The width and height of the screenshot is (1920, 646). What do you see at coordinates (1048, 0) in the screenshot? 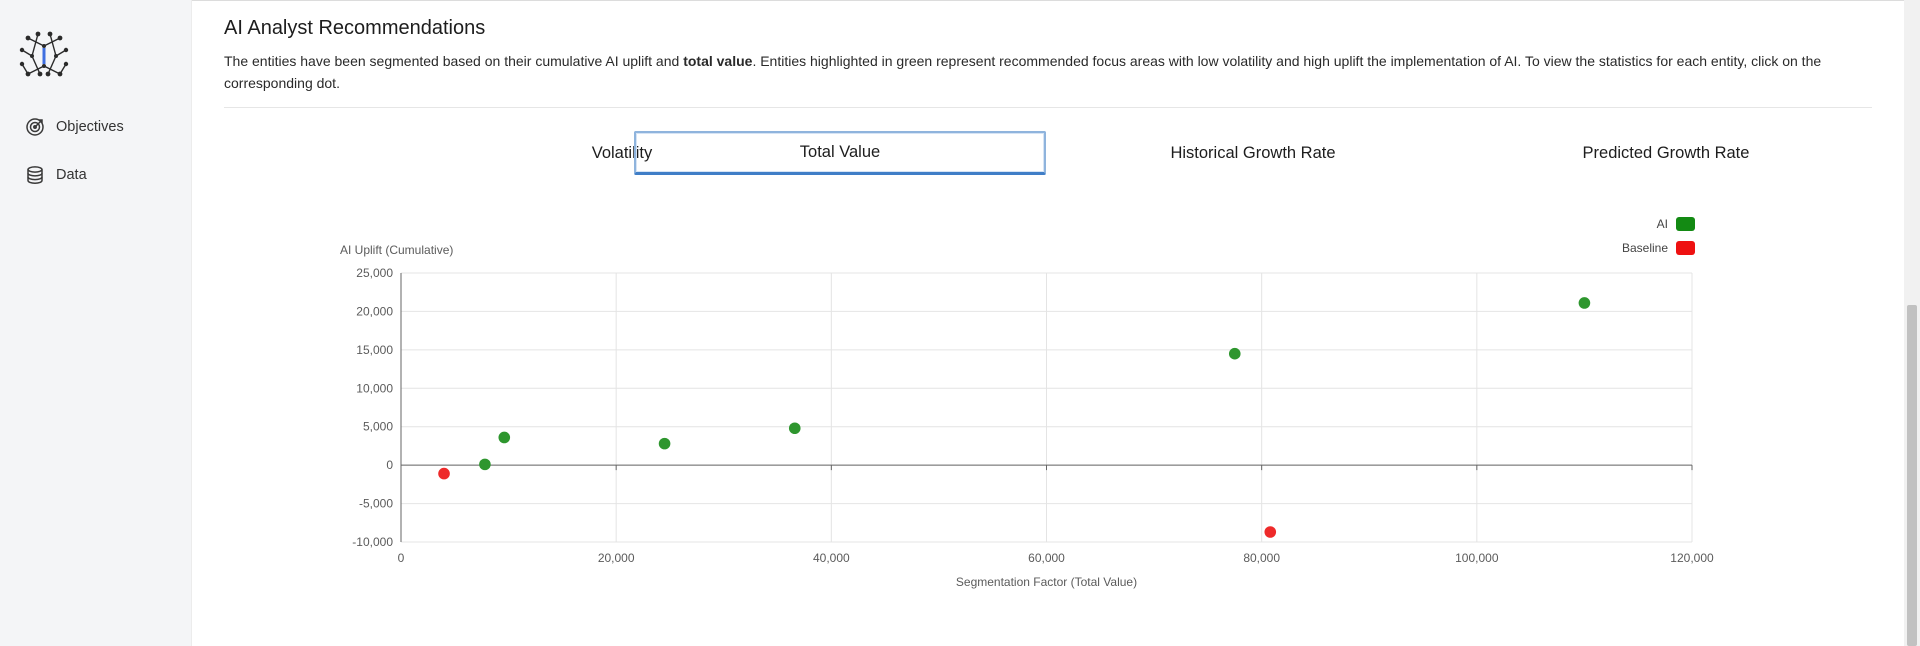
I see `top-border` at bounding box center [1048, 0].